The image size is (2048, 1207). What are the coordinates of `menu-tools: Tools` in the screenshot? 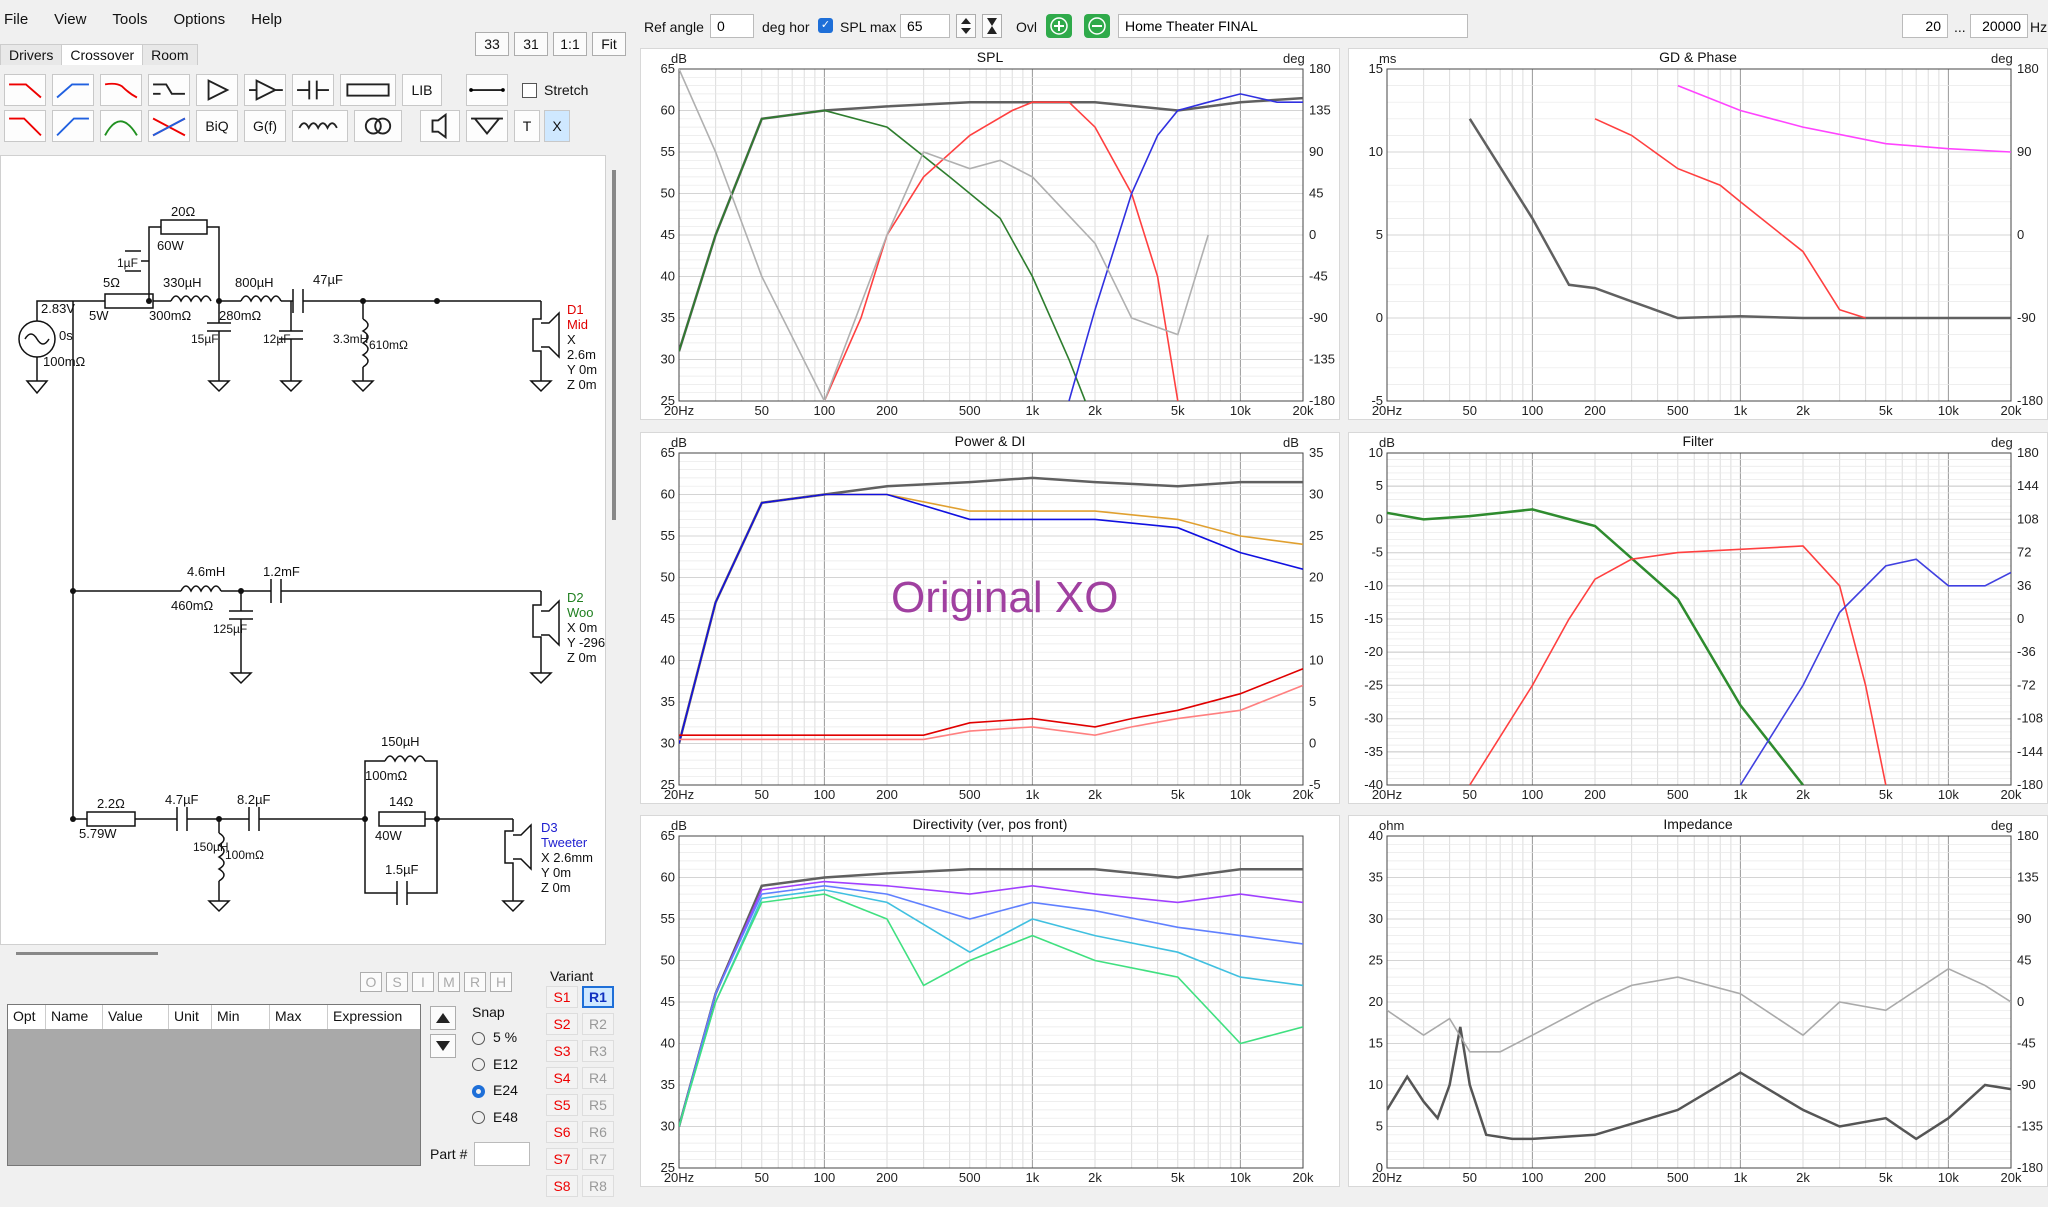 It's located at (129, 23).